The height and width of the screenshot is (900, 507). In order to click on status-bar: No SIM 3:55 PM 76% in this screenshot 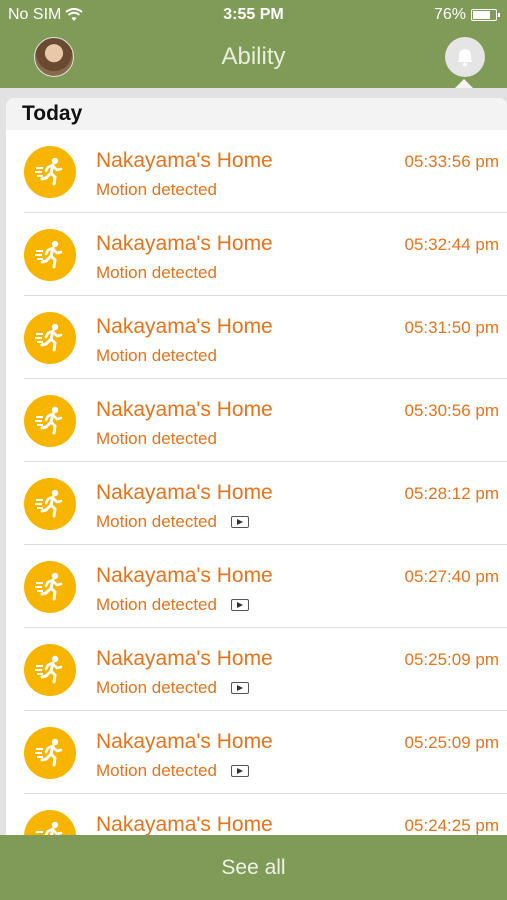, I will do `click(253, 15)`.